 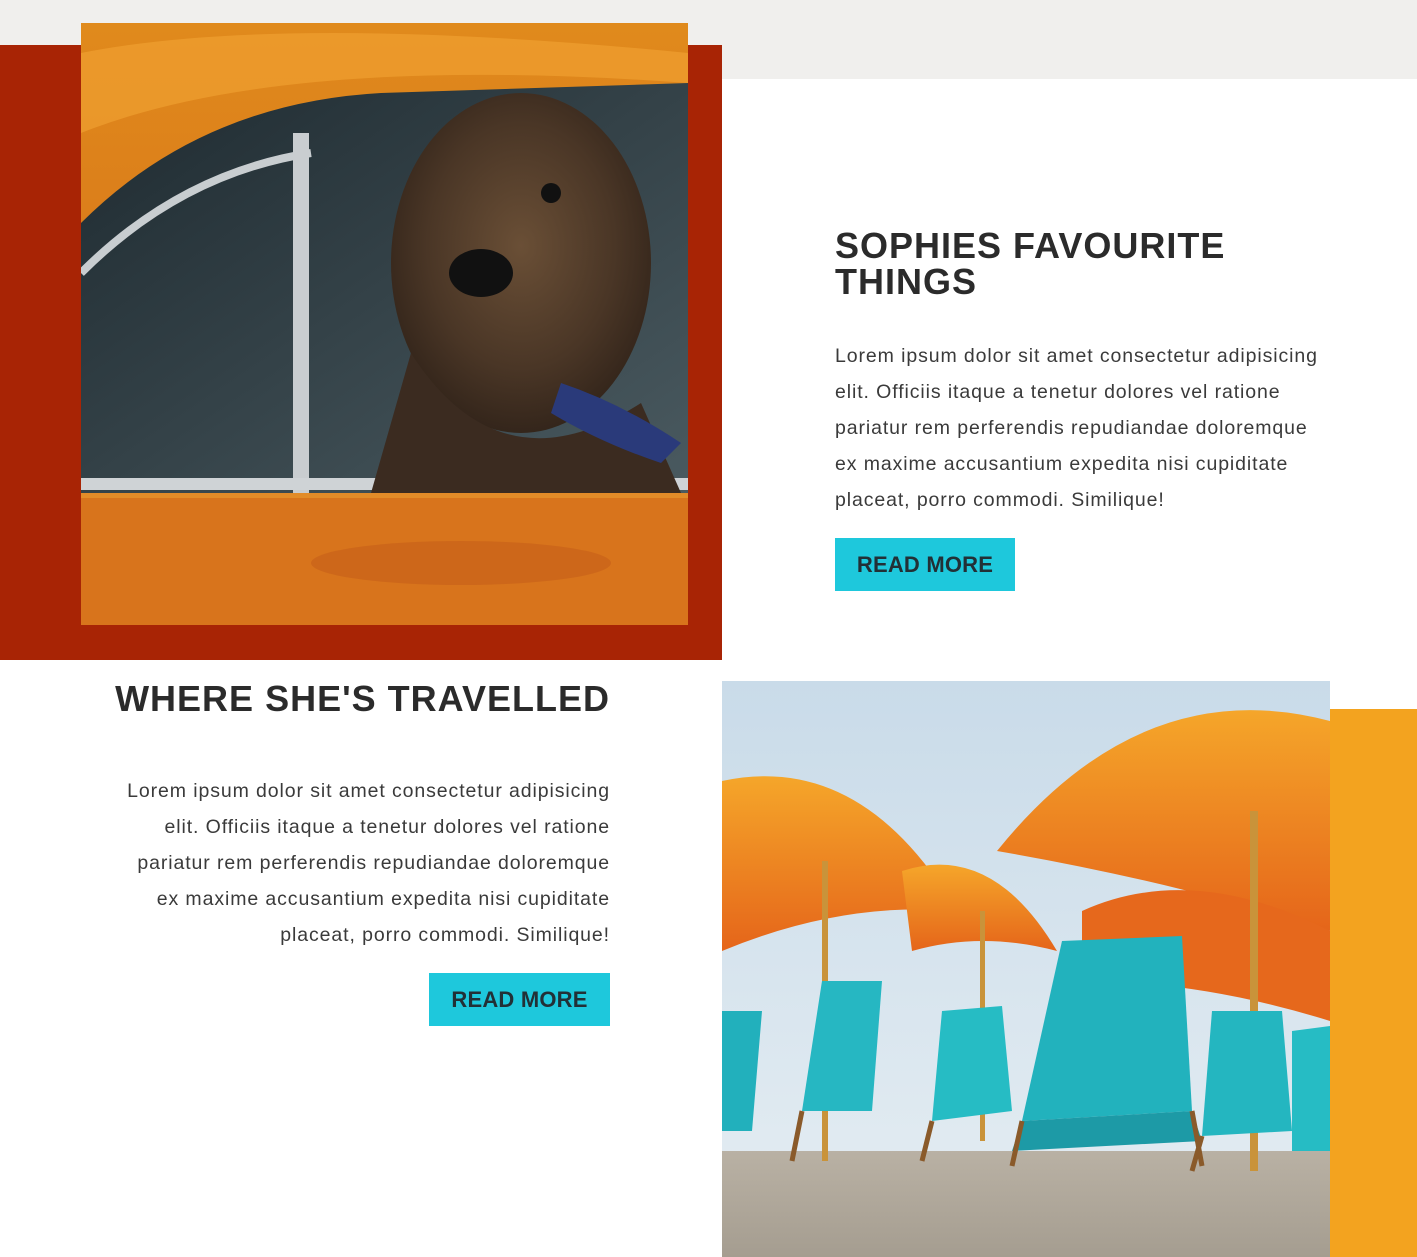 What do you see at coordinates (362, 698) in the screenshot?
I see `travelled-heading: WHERE SHE'S TRAVELLED` at bounding box center [362, 698].